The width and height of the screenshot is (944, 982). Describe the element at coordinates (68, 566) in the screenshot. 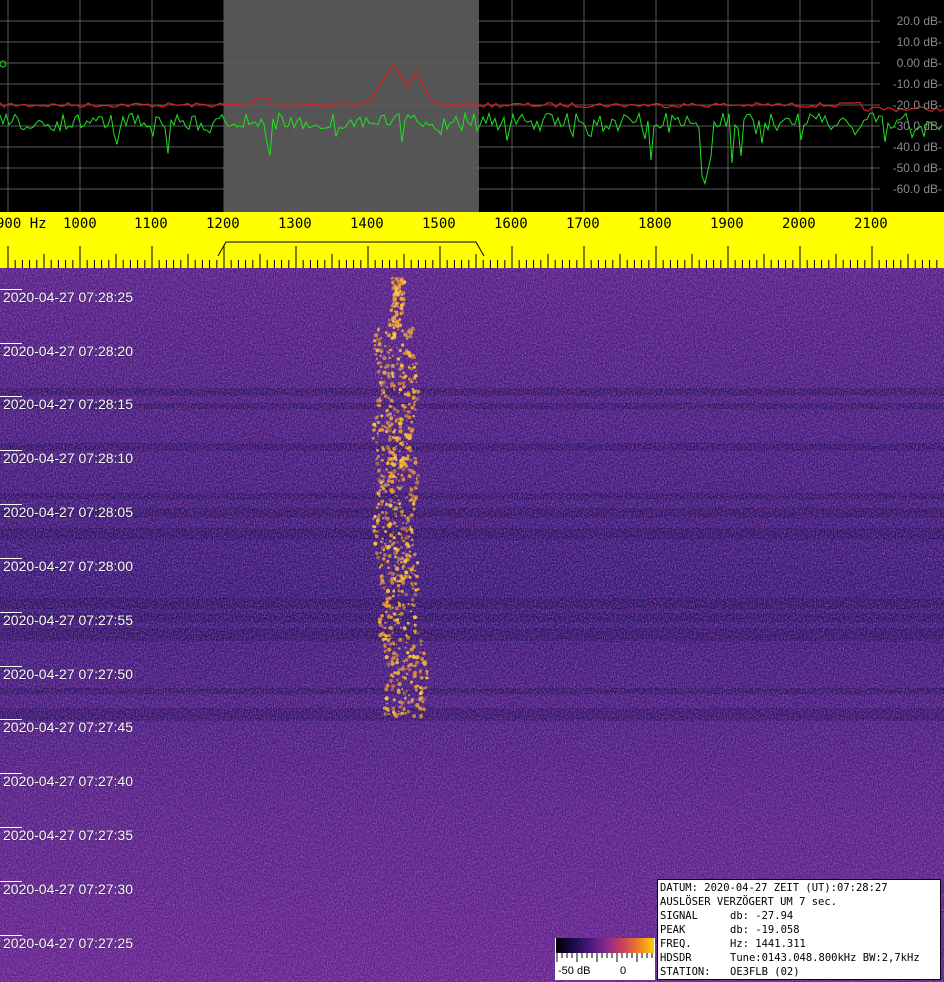

I see `timestamp: 2020-04-27 07:28:00` at that location.